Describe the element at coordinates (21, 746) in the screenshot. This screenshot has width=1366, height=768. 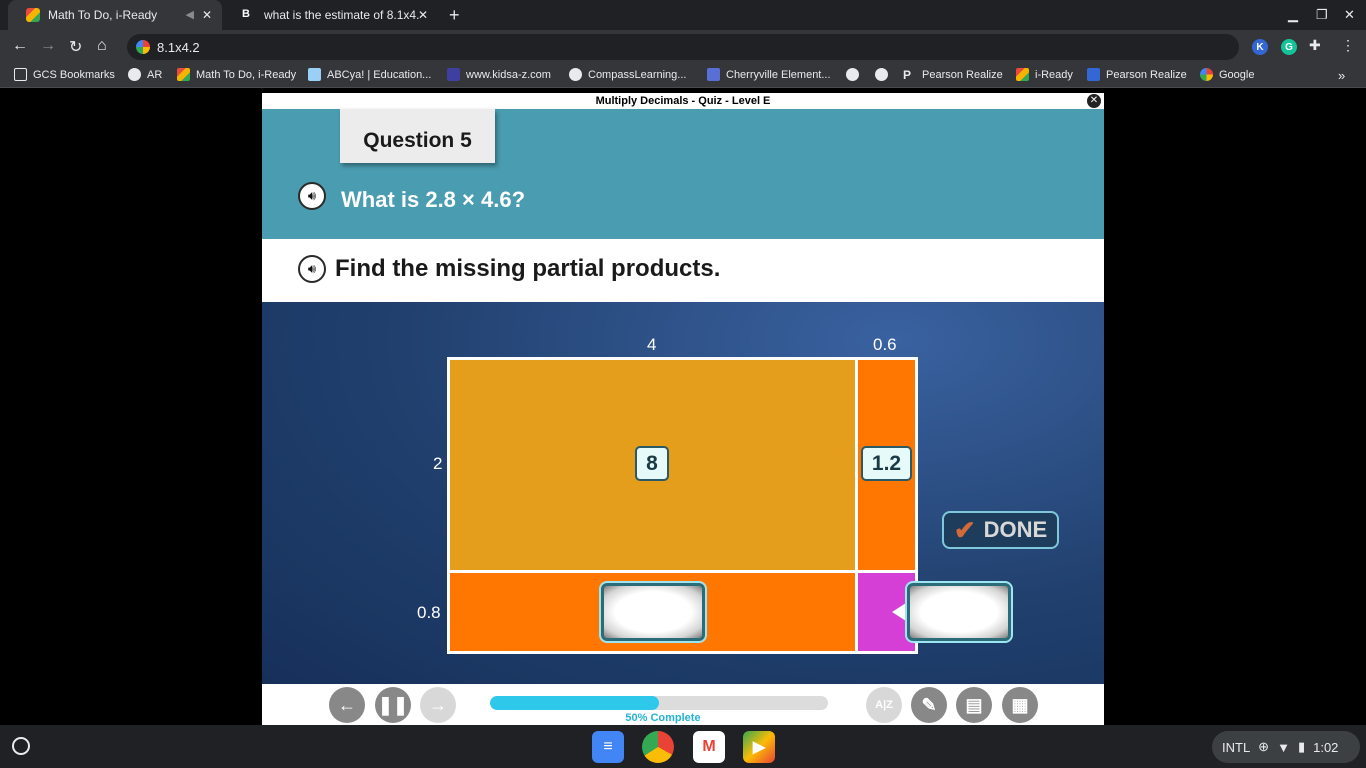
I see `launcher-icon` at that location.